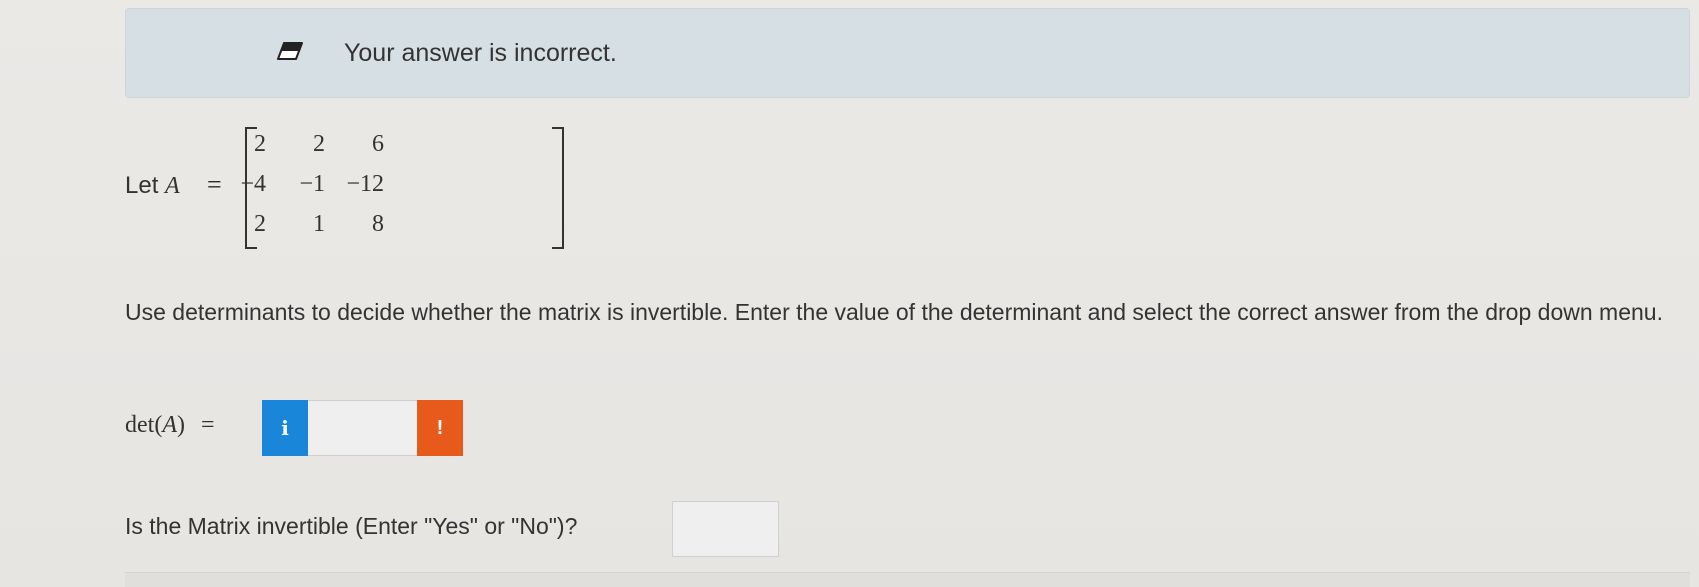 The height and width of the screenshot is (587, 1699). Describe the element at coordinates (142, 185) in the screenshot. I see `let-prefix: Let` at that location.